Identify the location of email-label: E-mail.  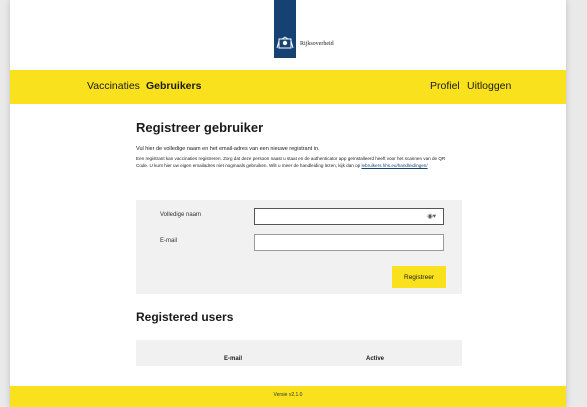
(169, 241).